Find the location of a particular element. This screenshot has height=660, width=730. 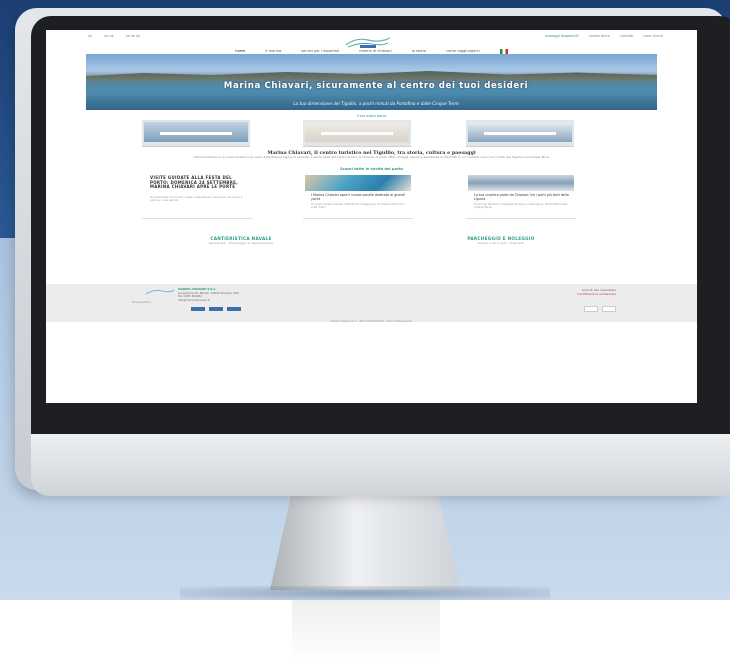

news-link: Scopri tutte le novità del porto is located at coordinates (371, 169).